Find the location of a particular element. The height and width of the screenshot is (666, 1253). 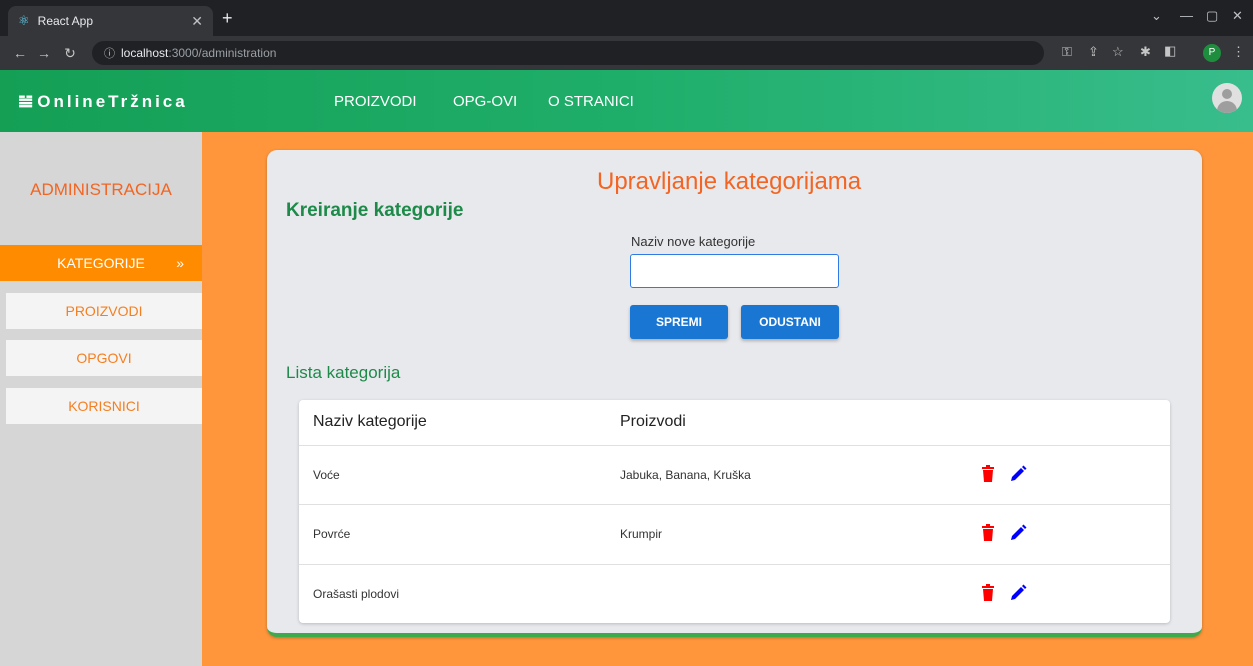

nav-o-stranici: O STRANICI is located at coordinates (591, 101).